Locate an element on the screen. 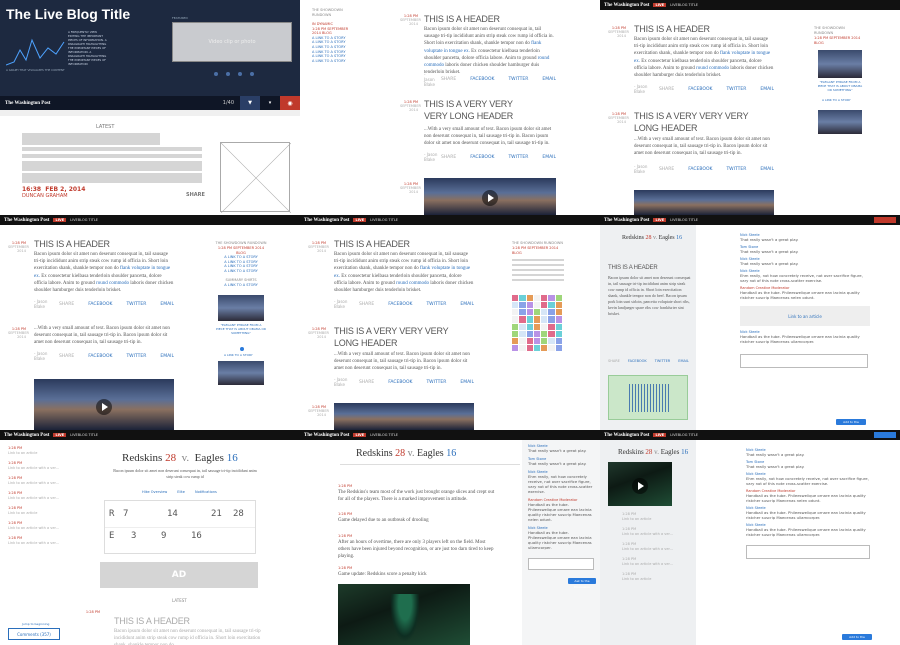 Image resolution: width=900 pixels, height=645 pixels. football-video is located at coordinates (640, 484).